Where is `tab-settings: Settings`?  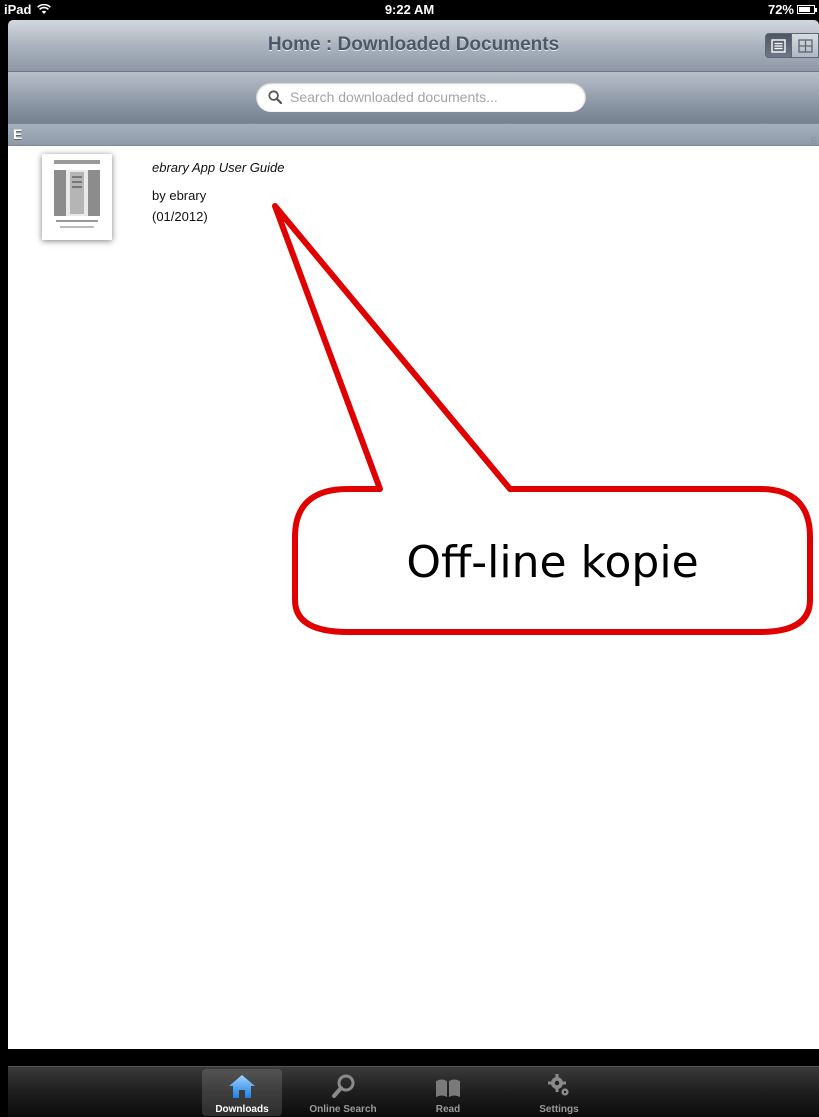 tab-settings: Settings is located at coordinates (559, 1092).